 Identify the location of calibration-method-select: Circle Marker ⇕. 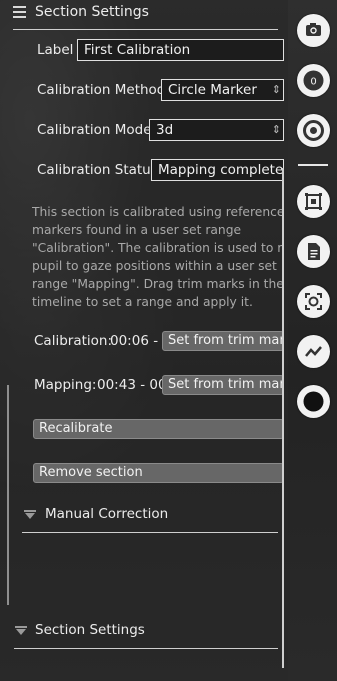
(222, 90).